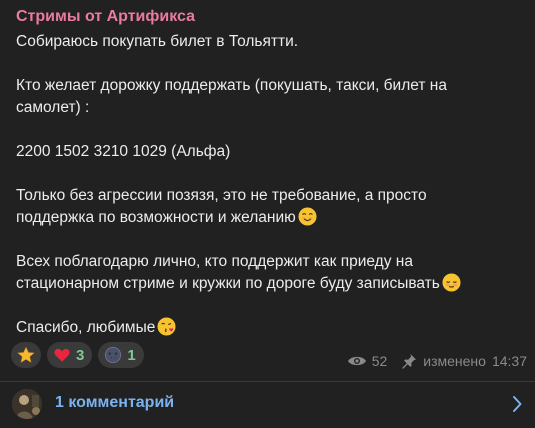  I want to click on new-moon-face-icon, so click(113, 355).